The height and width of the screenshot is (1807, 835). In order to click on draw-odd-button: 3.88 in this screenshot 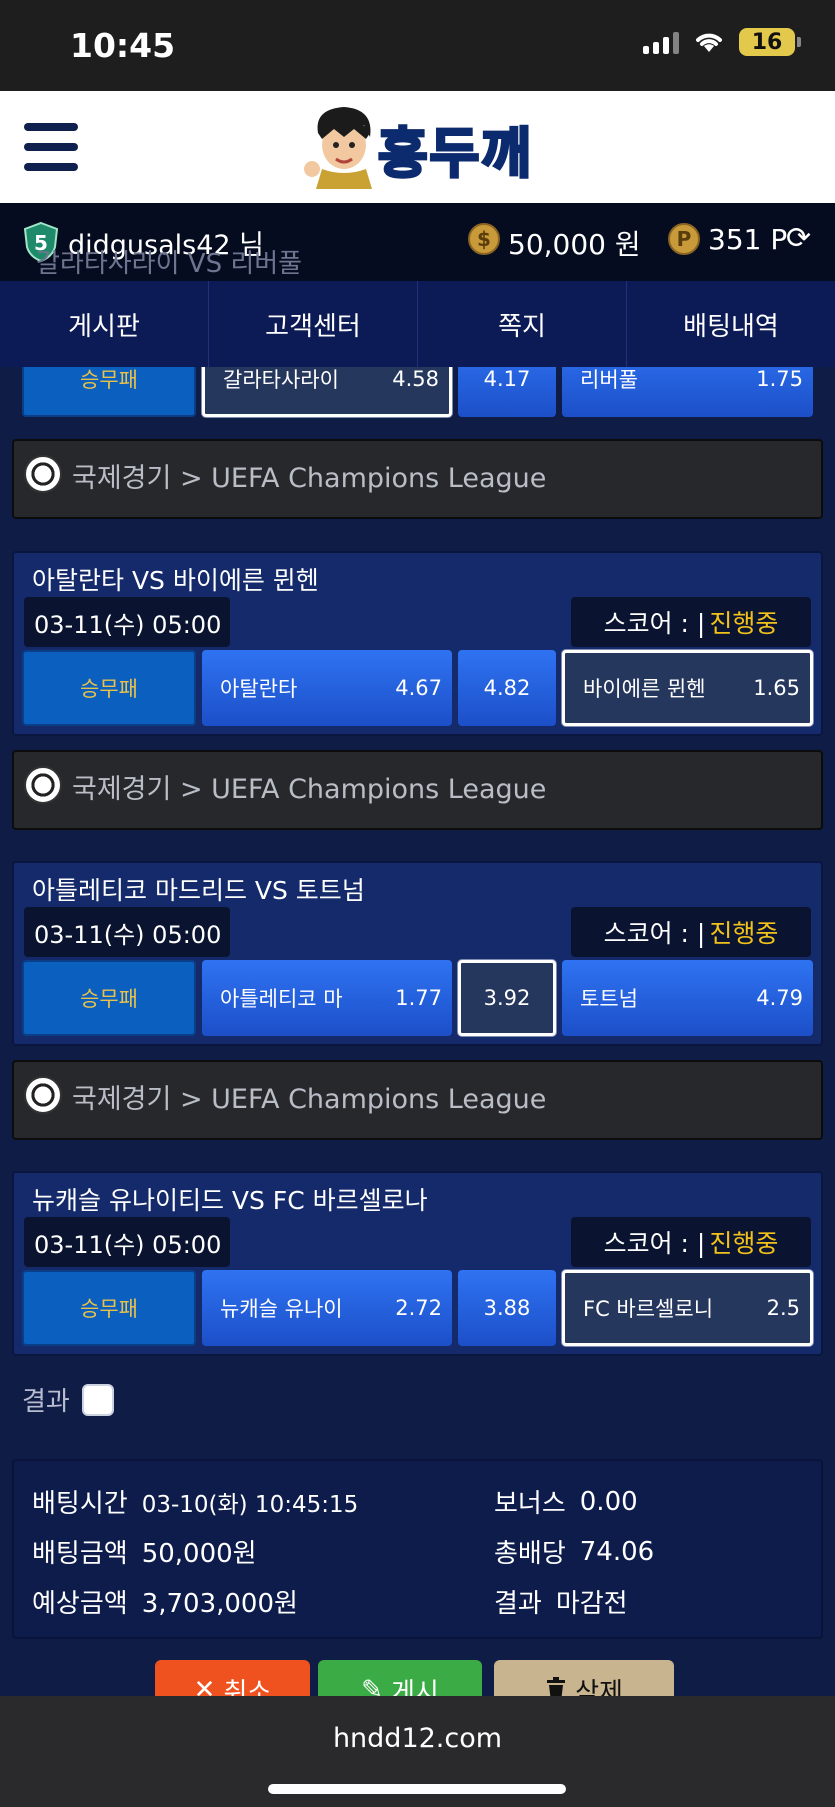, I will do `click(507, 1308)`.